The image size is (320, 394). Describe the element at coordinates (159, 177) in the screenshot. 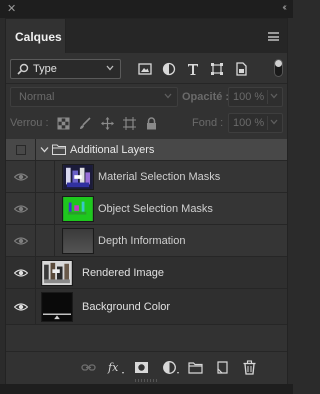

I see `layer-name: Material Selection Masks` at that location.